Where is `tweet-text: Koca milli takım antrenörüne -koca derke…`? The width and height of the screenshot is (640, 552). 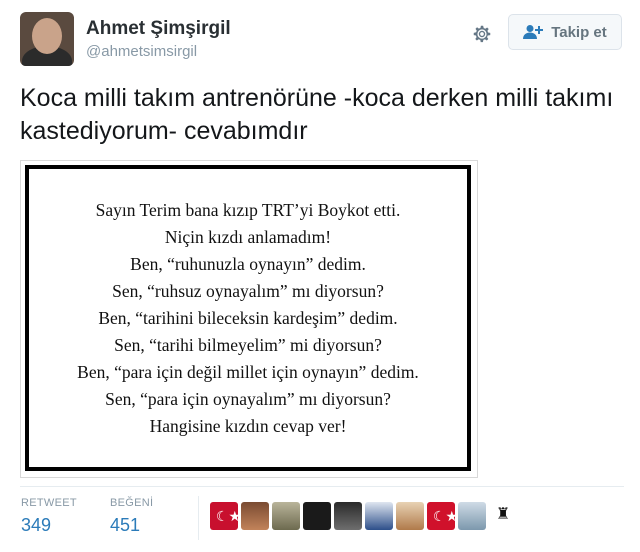 tweet-text: Koca milli takım antrenörüne -koca derke… is located at coordinates (317, 114).